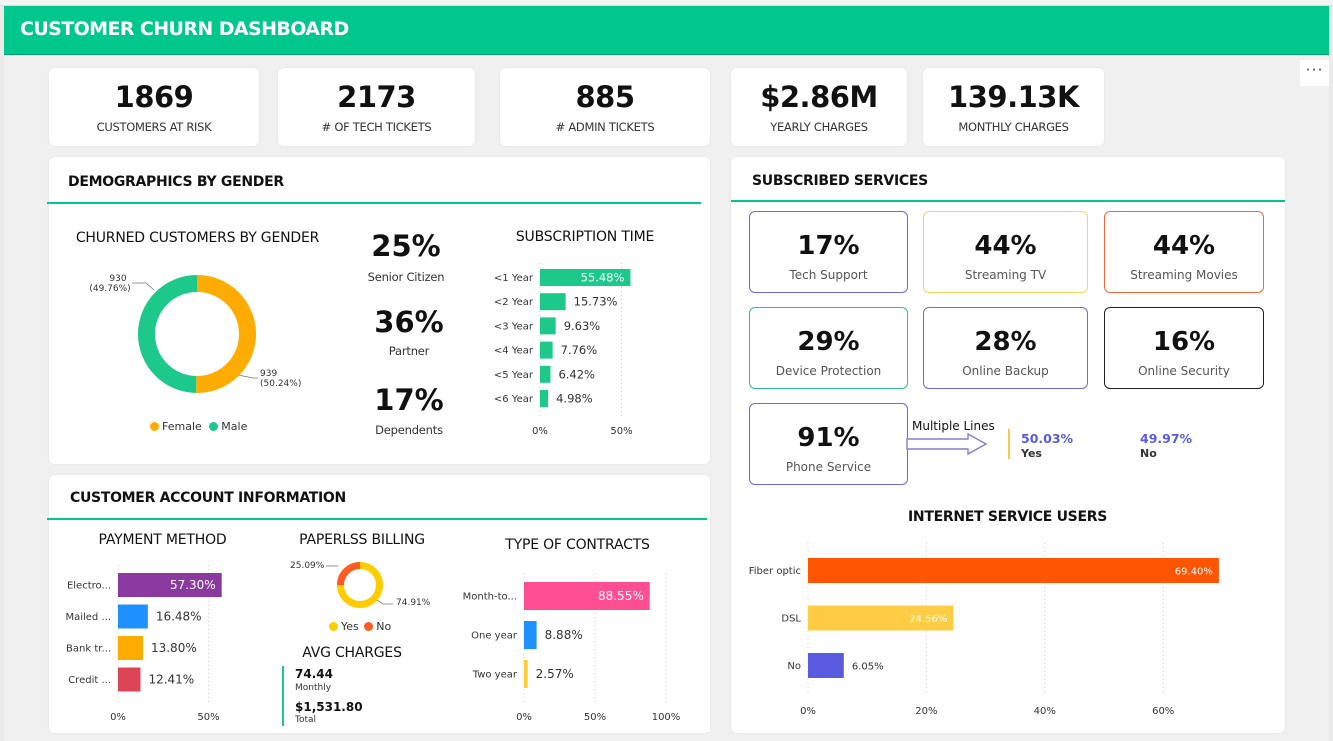 Image resolution: width=1333 pixels, height=741 pixels. What do you see at coordinates (307, 566) in the screenshot?
I see `paperless-no-pct: 25.09%` at bounding box center [307, 566].